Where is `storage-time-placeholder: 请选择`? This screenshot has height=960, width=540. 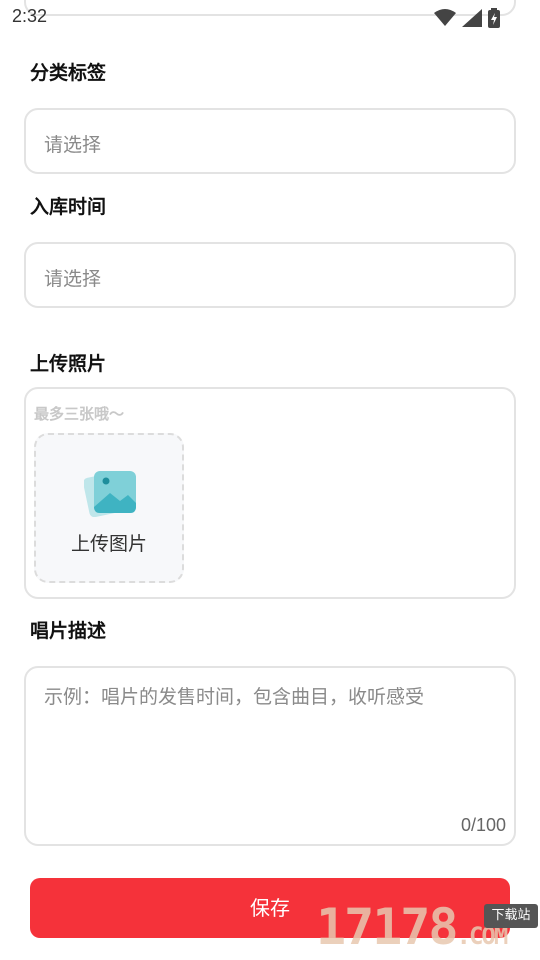
storage-time-placeholder: 请选择 is located at coordinates (73, 279).